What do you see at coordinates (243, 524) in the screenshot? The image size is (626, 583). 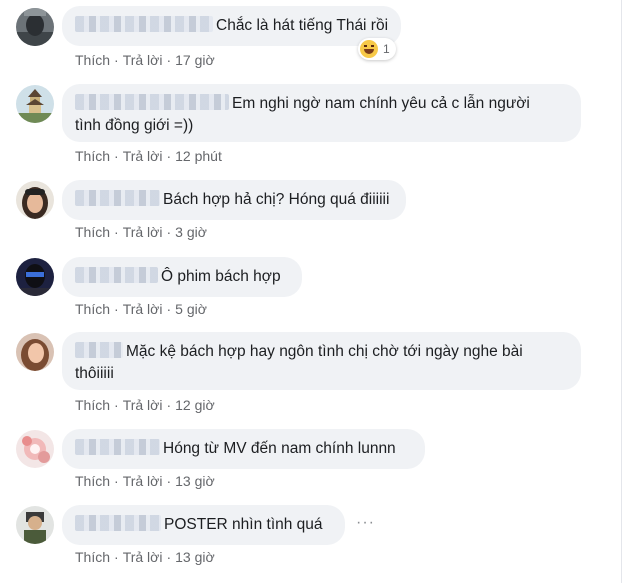 I see `comment-text: POSTER nhìn tình quá` at bounding box center [243, 524].